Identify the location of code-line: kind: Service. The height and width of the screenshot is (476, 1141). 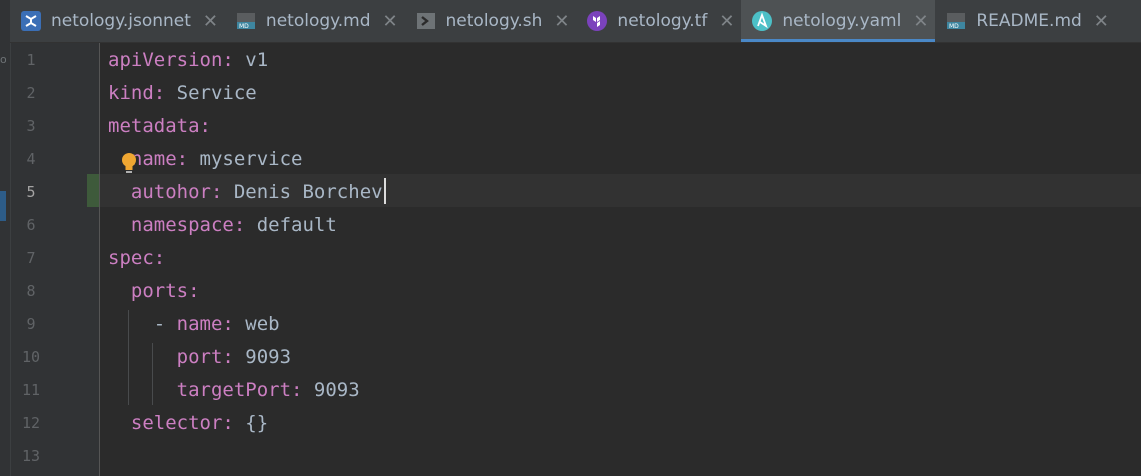
(182, 93).